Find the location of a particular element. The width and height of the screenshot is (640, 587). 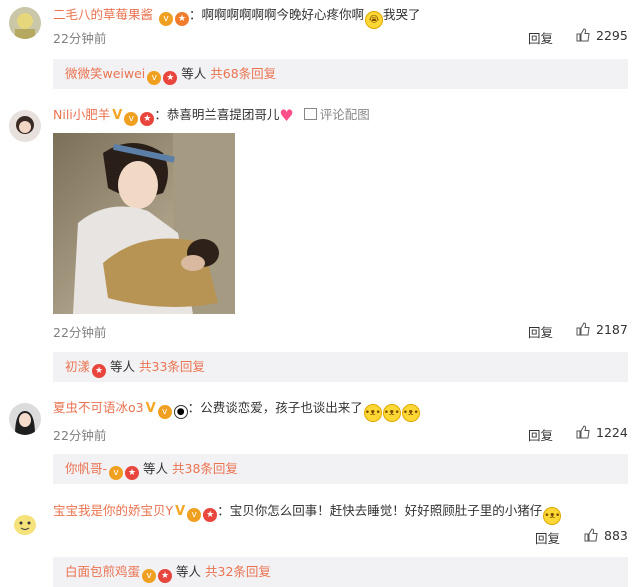

username: 宝宝我是你的娇宝贝Y is located at coordinates (113, 510).